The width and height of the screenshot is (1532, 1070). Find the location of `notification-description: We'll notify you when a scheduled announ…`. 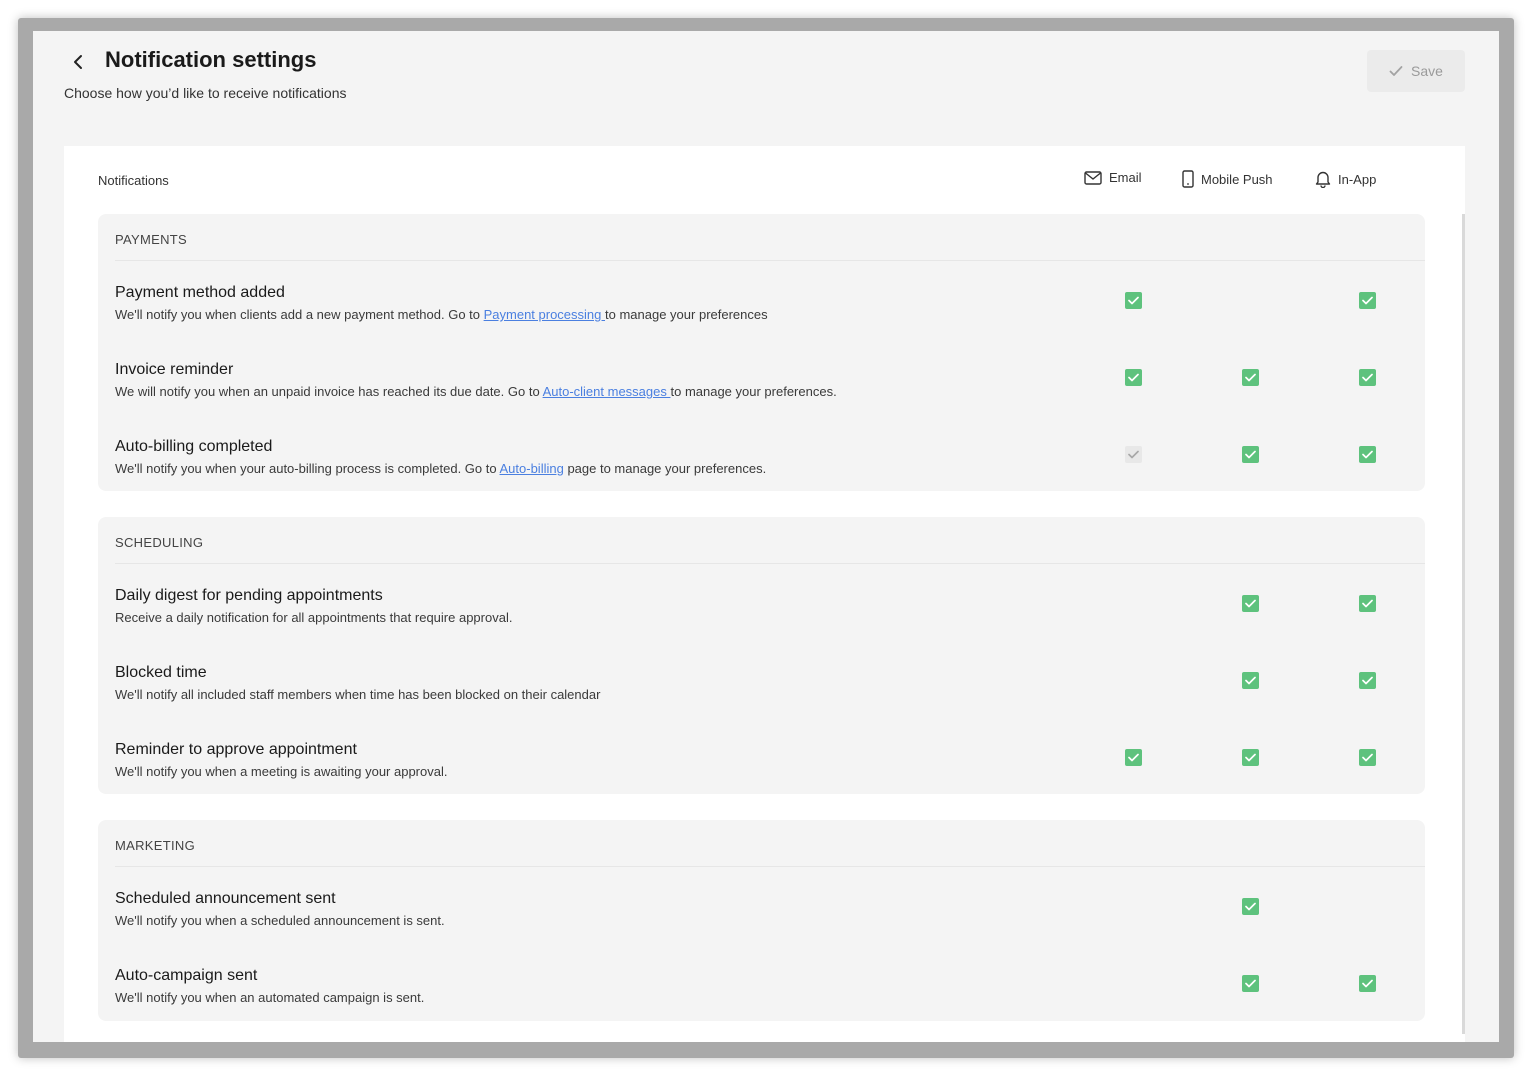

notification-description: We'll notify you when a scheduled announ… is located at coordinates (280, 920).